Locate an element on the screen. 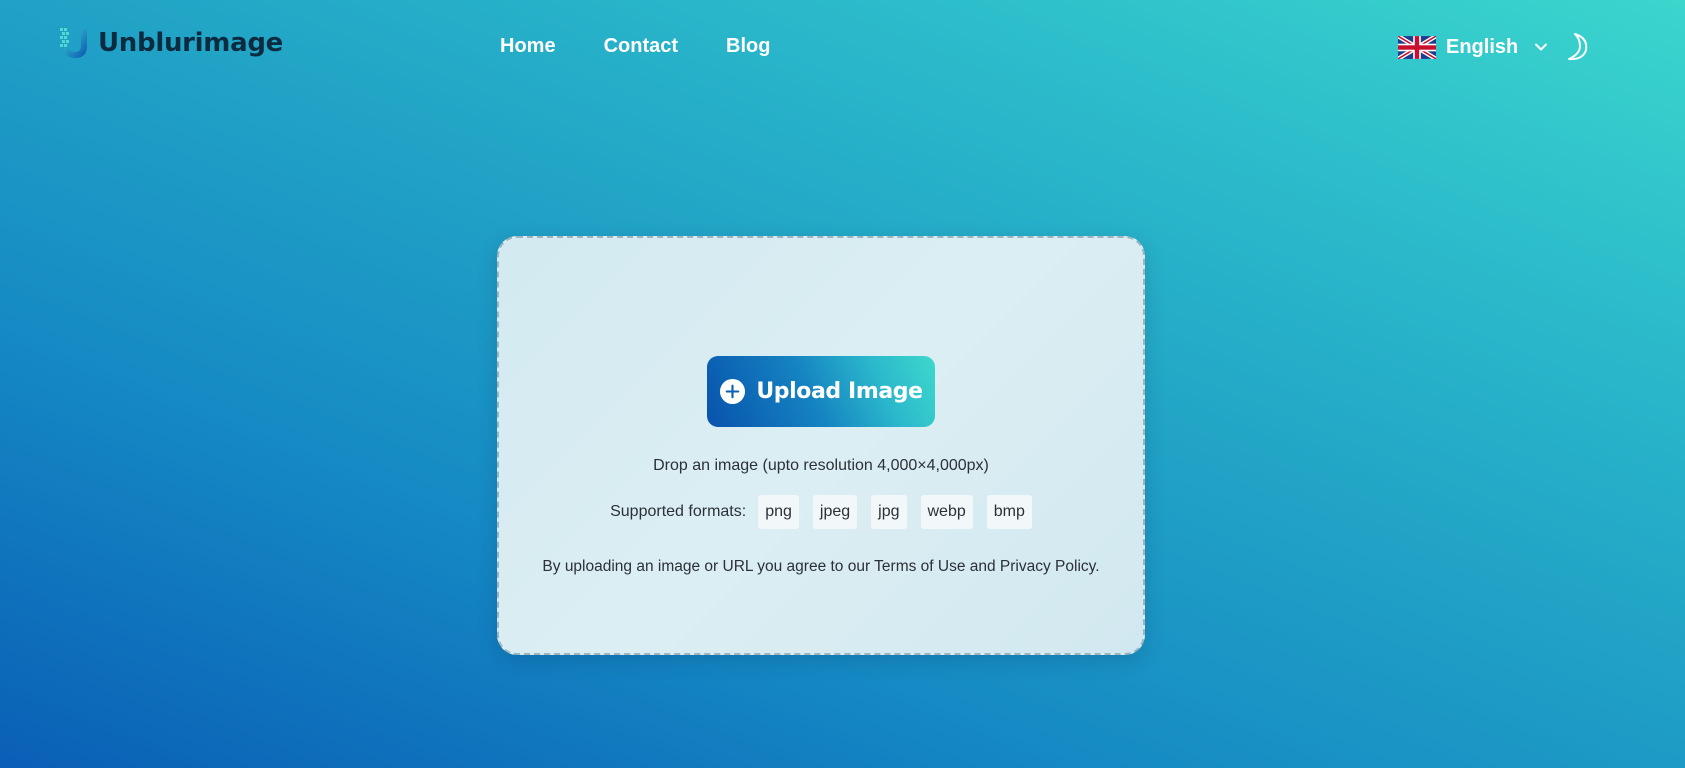 This screenshot has height=768, width=1685. site-header: Unblurimage Home Contact Blog English is located at coordinates (842, 46).